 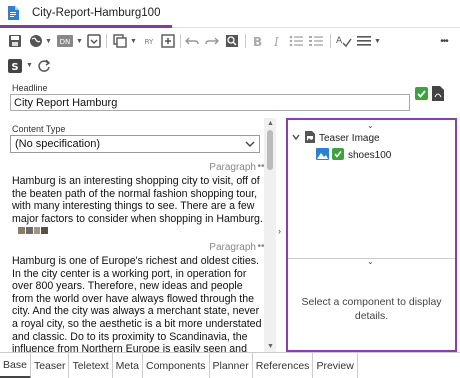 I want to click on scroll-down-icon: ▼, so click(x=270, y=346).